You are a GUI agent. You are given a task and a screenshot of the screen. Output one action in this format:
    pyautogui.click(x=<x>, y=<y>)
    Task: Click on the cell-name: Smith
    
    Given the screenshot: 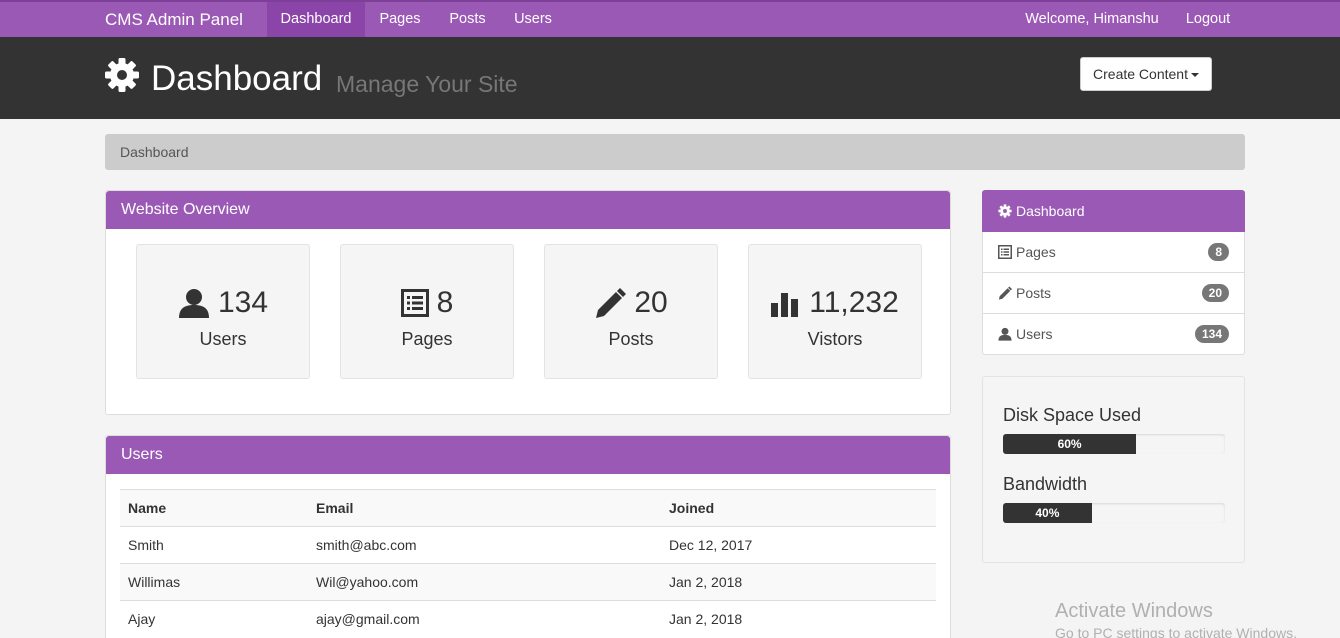 What is the action you would take?
    pyautogui.click(x=214, y=545)
    